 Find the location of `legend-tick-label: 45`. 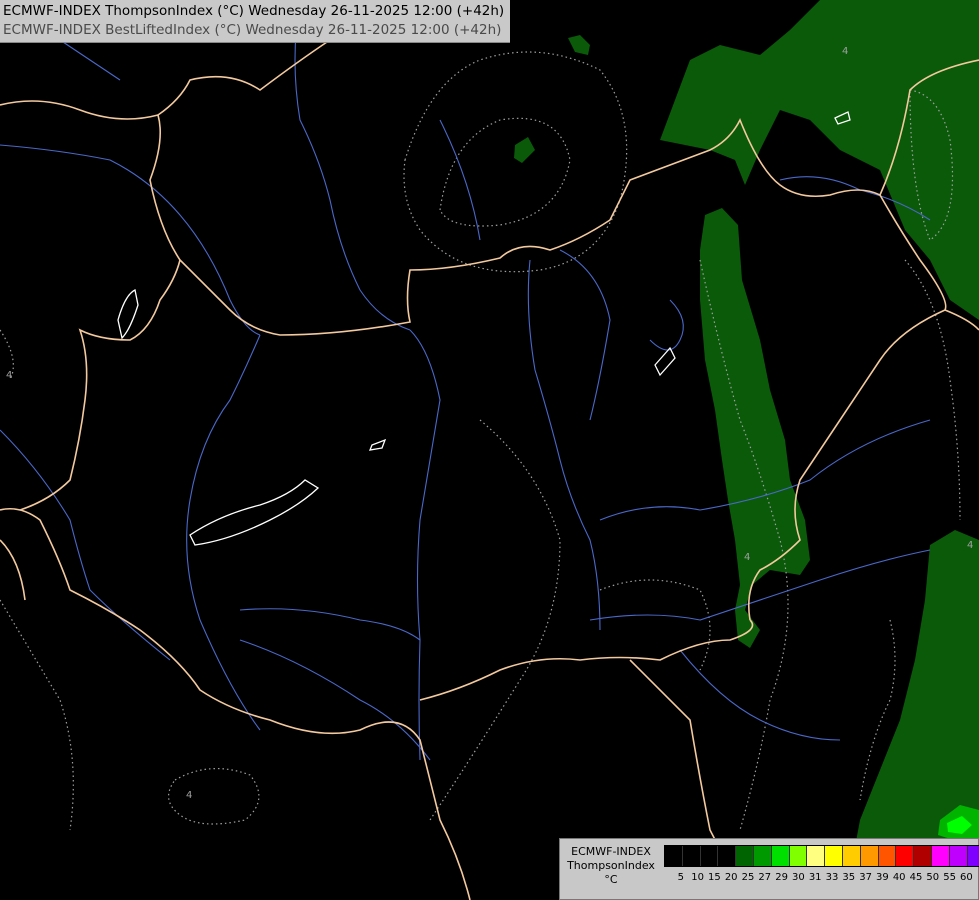

legend-tick-label: 45 is located at coordinates (916, 877).